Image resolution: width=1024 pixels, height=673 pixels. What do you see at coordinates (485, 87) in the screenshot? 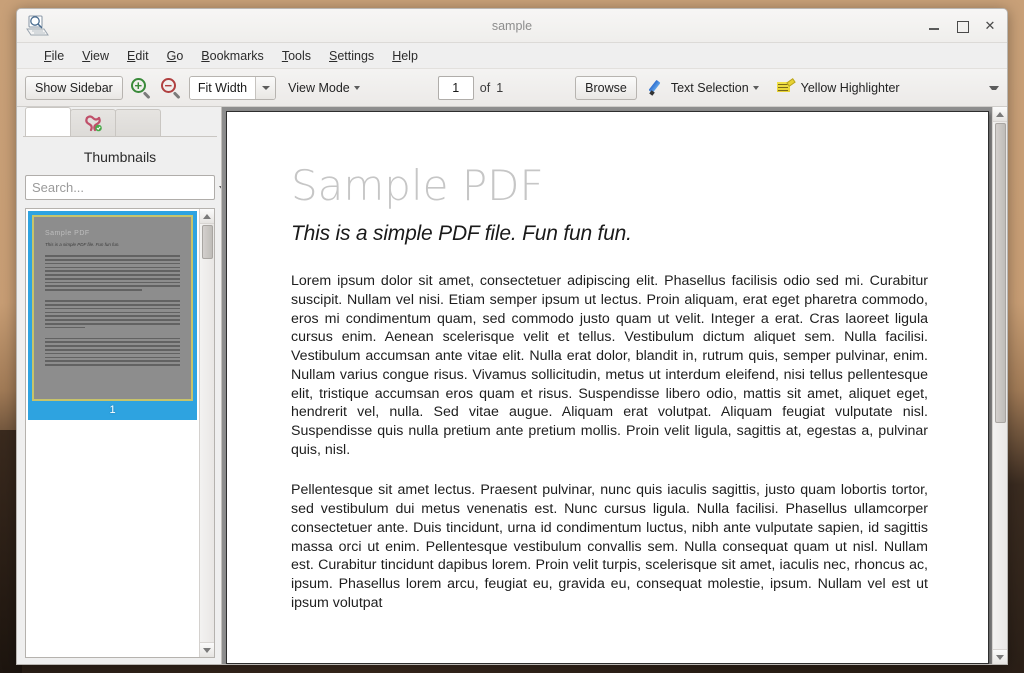
I see `page-of-label: of` at bounding box center [485, 87].